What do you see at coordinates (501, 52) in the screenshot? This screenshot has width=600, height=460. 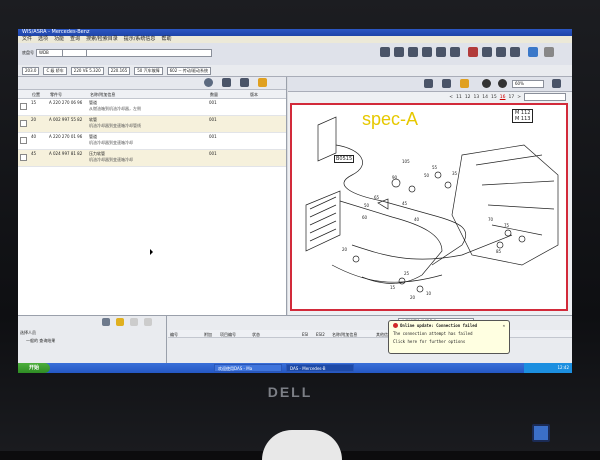 I see `ticket-icon` at bounding box center [501, 52].